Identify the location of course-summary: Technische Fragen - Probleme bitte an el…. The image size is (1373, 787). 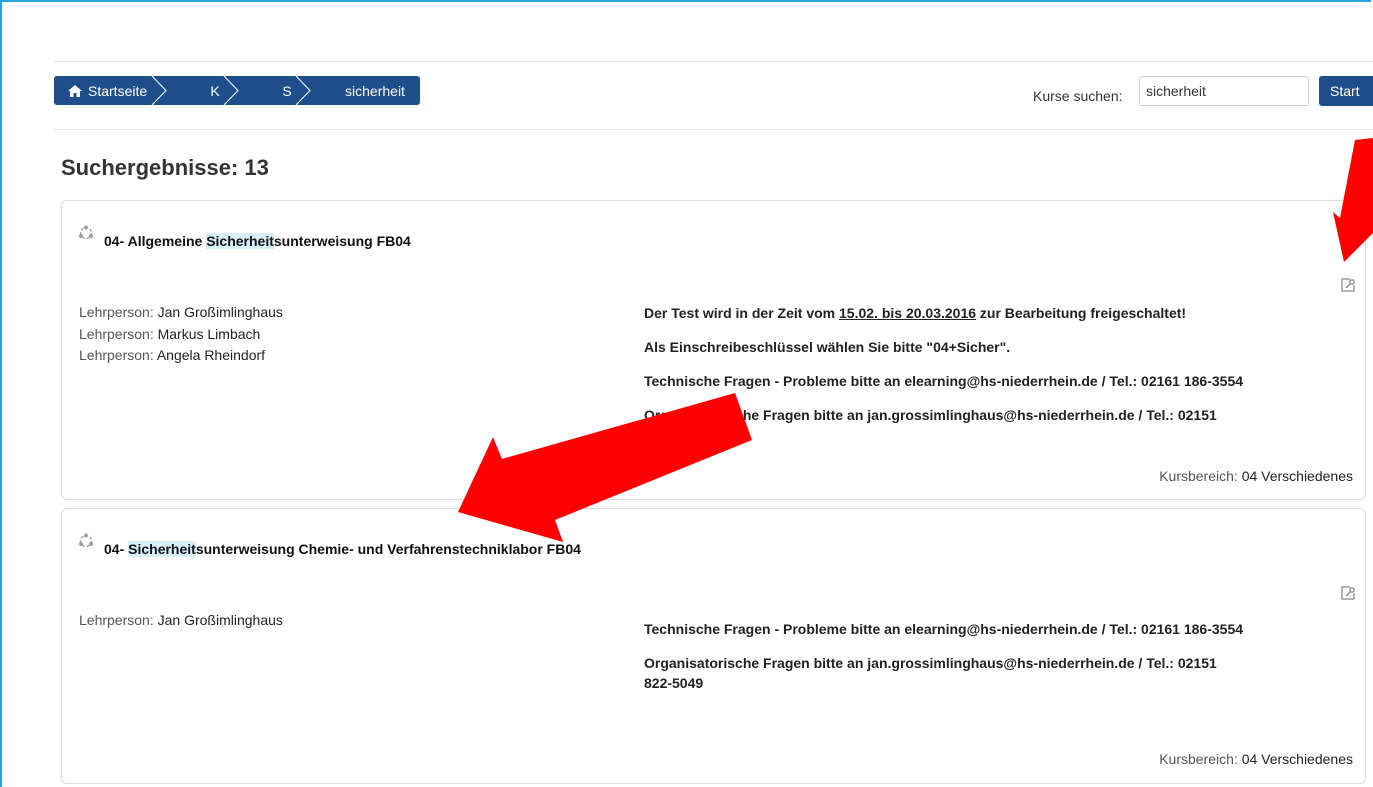
(994, 663).